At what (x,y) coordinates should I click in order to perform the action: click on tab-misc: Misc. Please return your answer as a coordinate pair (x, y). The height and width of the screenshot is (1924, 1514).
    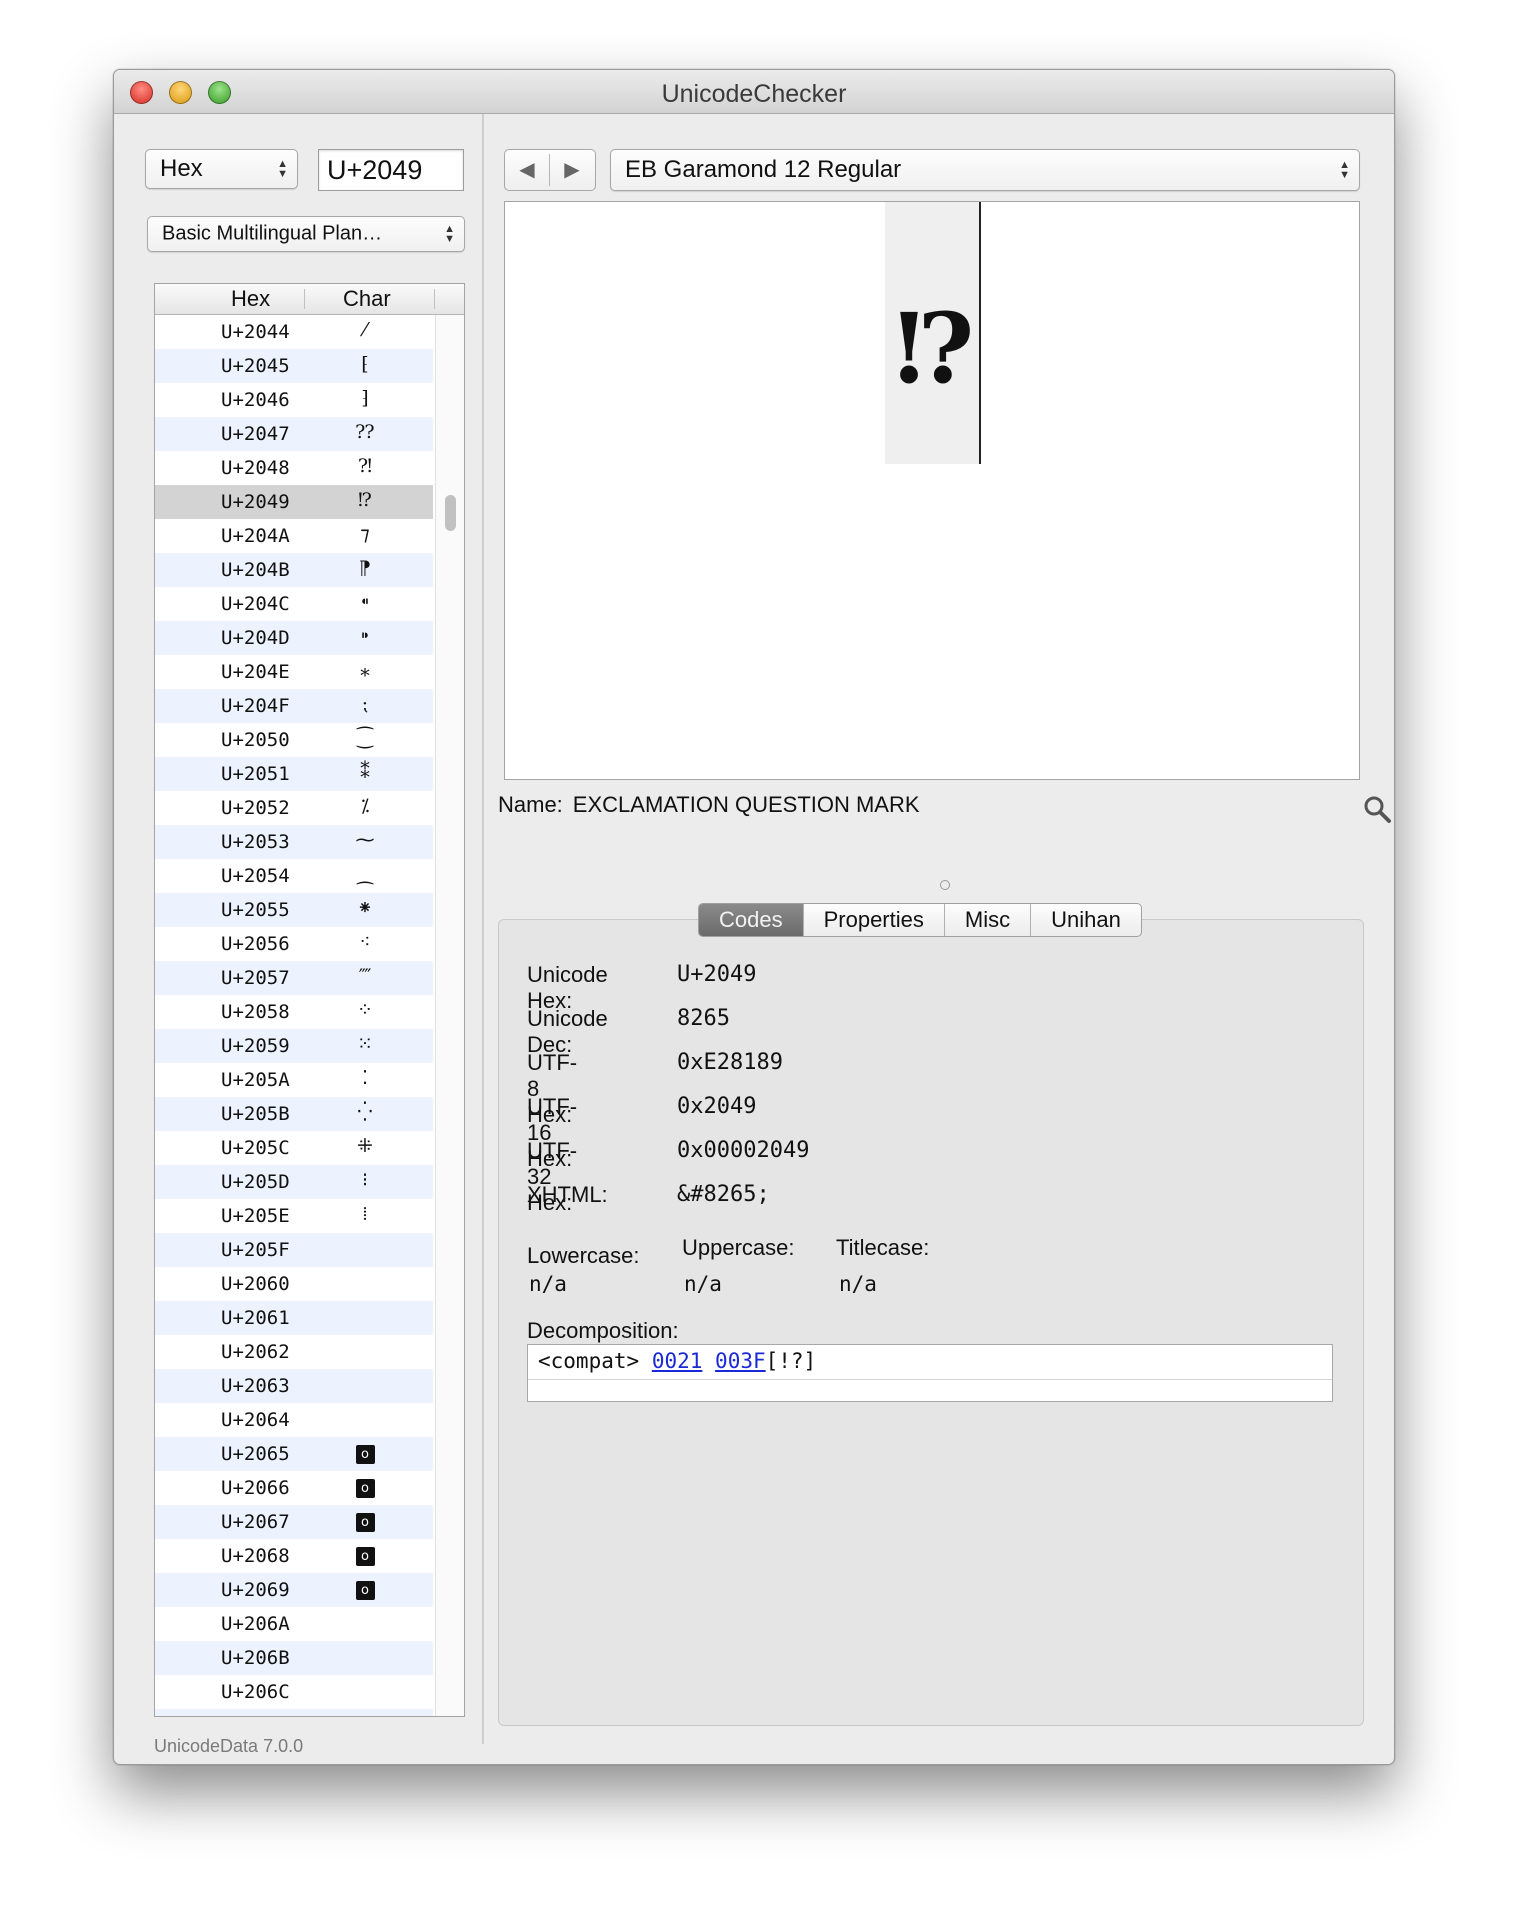
    Looking at the image, I should click on (988, 920).